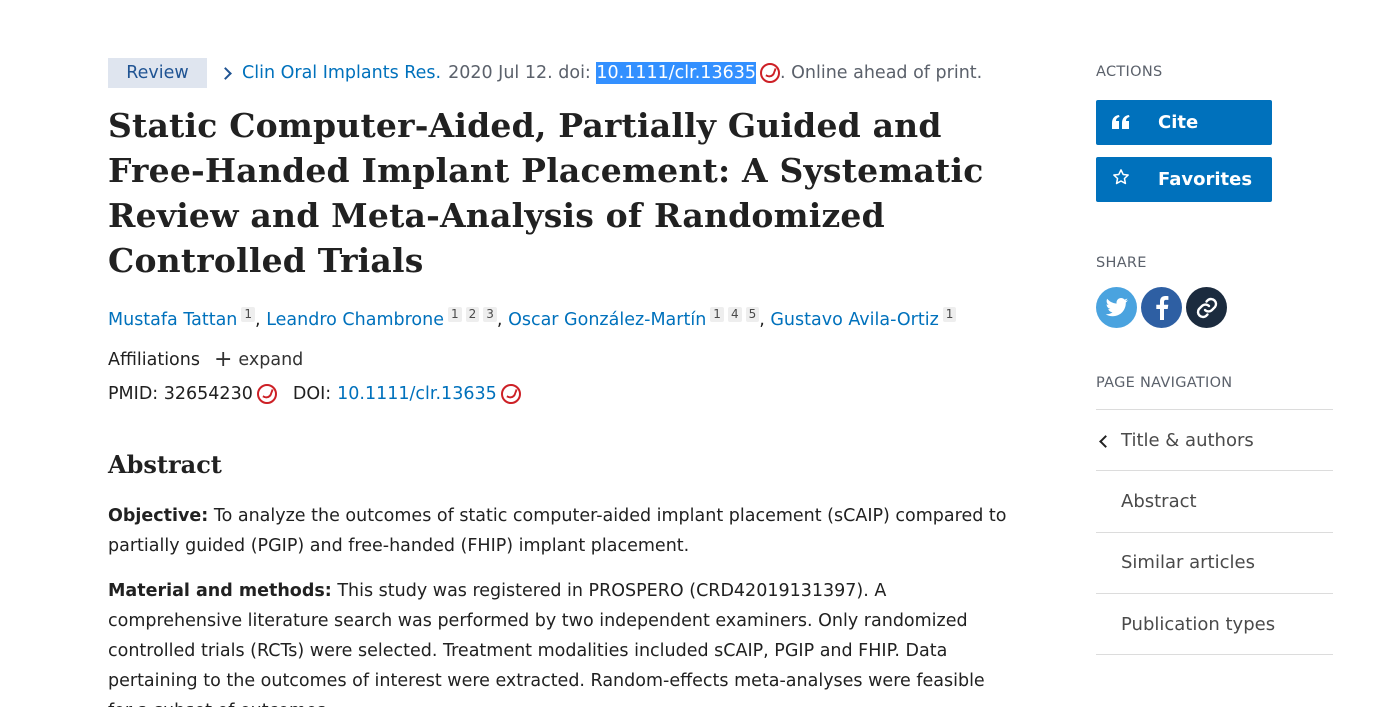 This screenshot has height=707, width=1393. Describe the element at coordinates (1188, 563) in the screenshot. I see `nav-item-label: Similar articles` at that location.